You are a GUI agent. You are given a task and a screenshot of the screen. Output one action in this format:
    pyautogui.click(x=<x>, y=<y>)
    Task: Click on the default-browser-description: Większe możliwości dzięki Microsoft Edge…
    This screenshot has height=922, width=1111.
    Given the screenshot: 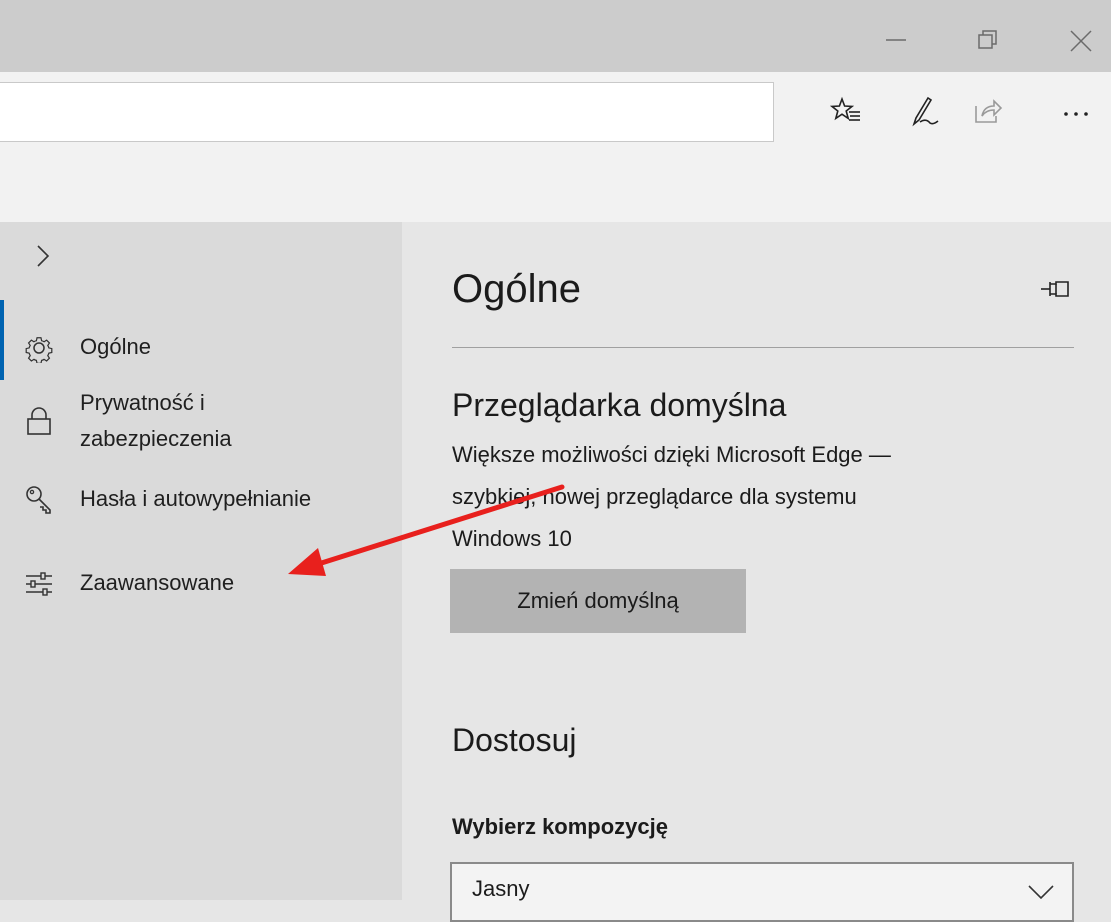 What is the action you would take?
    pyautogui.click(x=742, y=497)
    